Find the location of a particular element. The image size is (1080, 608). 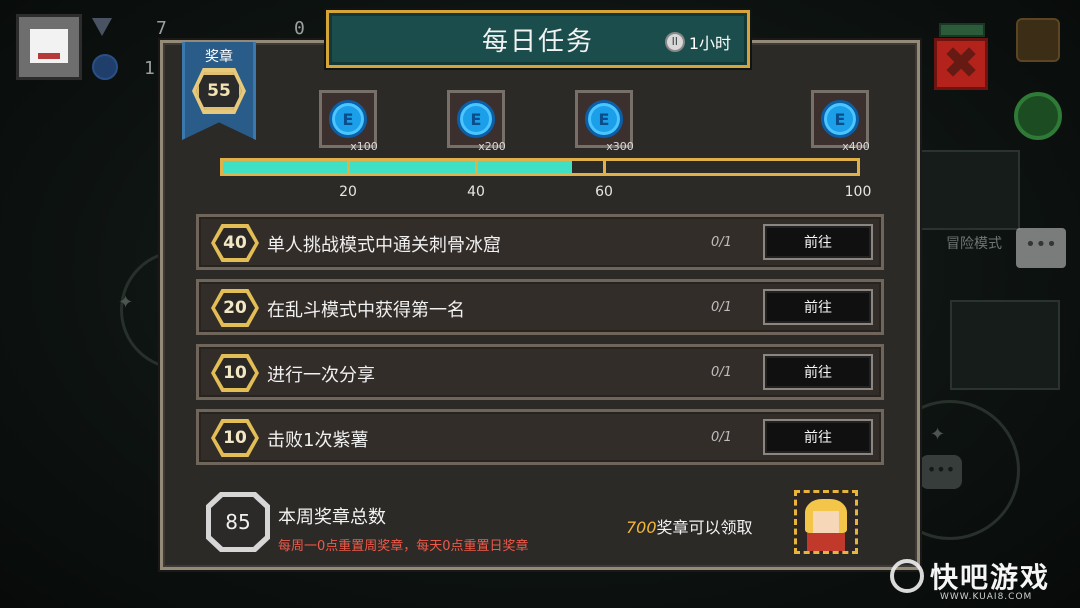

week-medal-badge: 85 is located at coordinates (238, 522).